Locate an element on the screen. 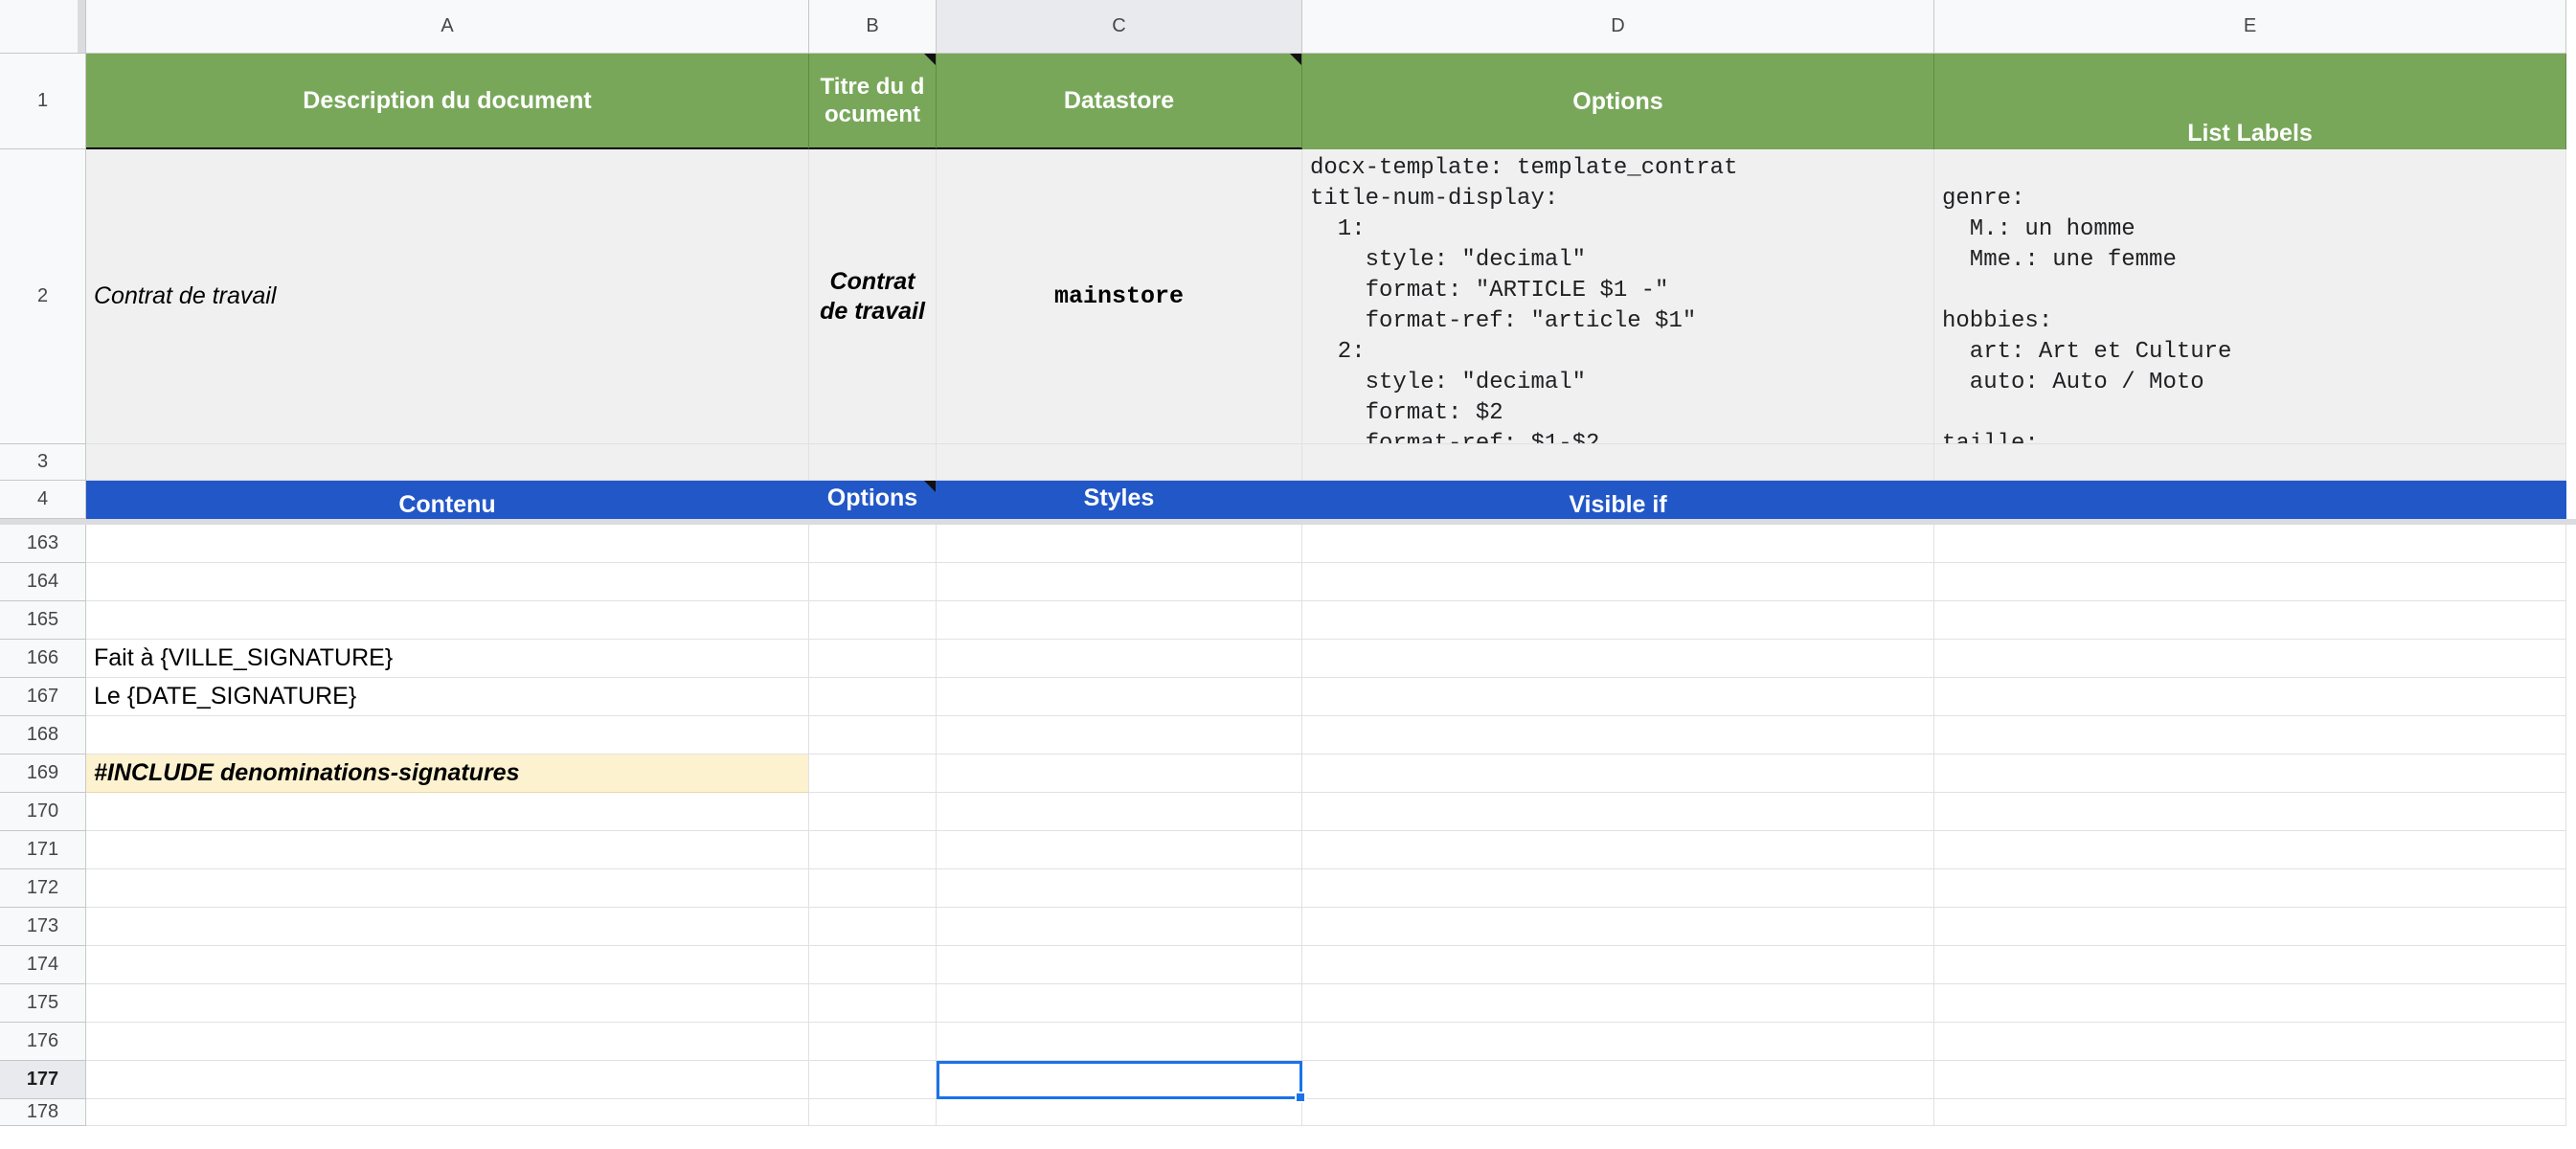 The width and height of the screenshot is (2576, 1149). cell-d4: Visible if is located at coordinates (1618, 500).